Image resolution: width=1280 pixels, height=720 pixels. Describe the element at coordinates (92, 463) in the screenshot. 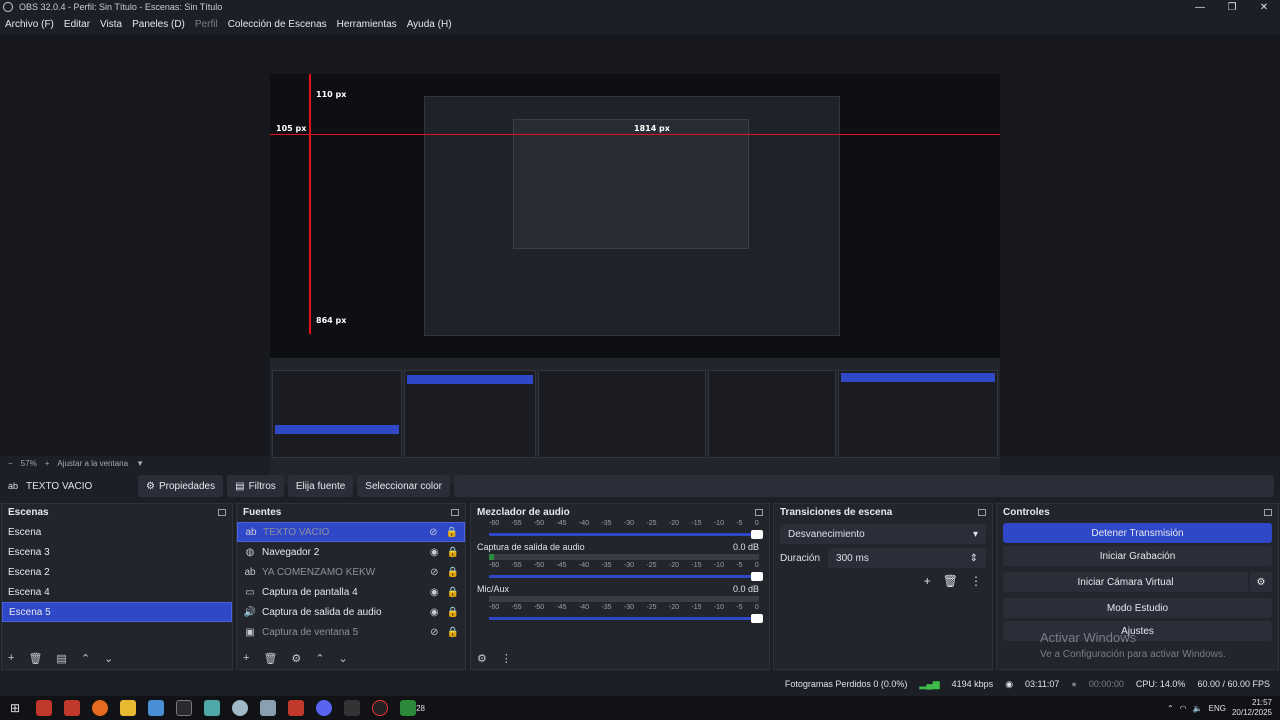

I see `fit-window-select: Ajustar a la ventana` at that location.